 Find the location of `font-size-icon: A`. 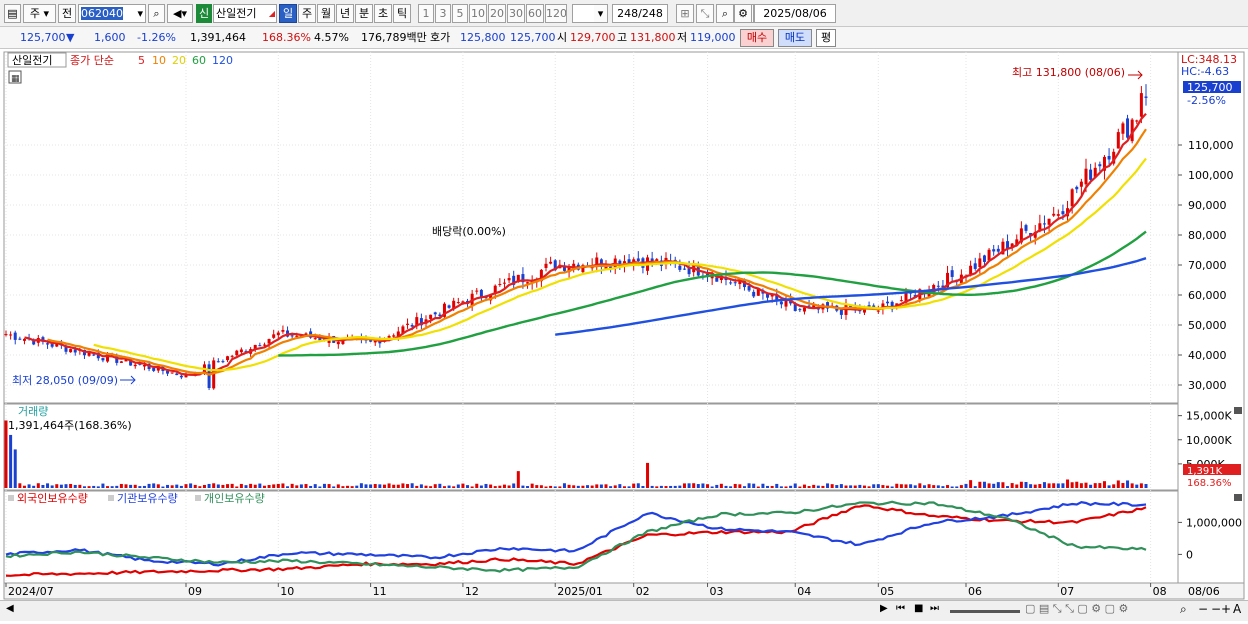

font-size-icon: A is located at coordinates (1237, 609).